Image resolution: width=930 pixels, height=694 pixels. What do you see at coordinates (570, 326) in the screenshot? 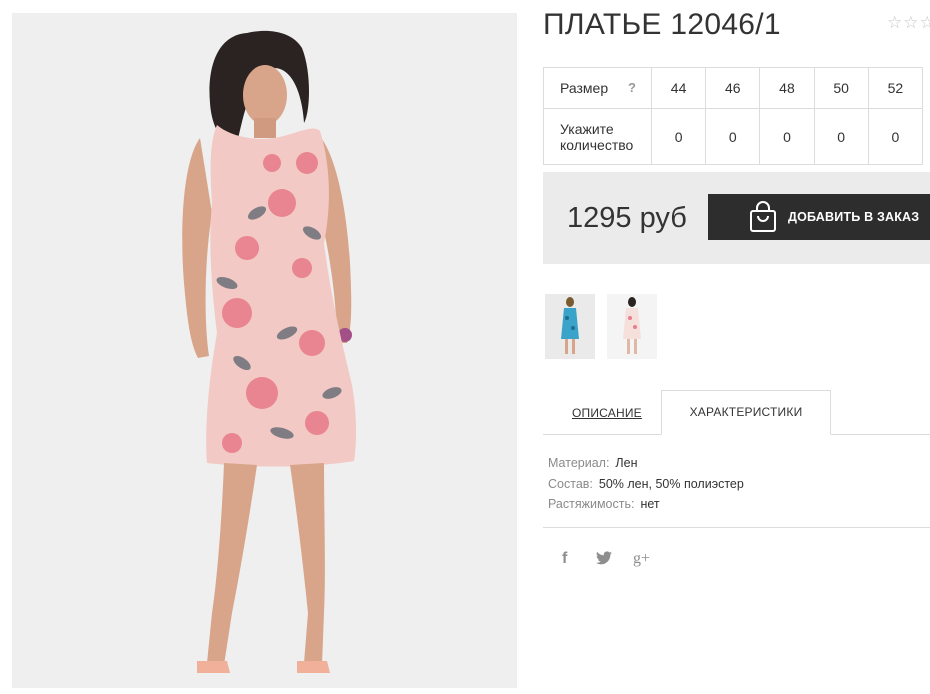
I see `thumbnail-blue-dress` at bounding box center [570, 326].